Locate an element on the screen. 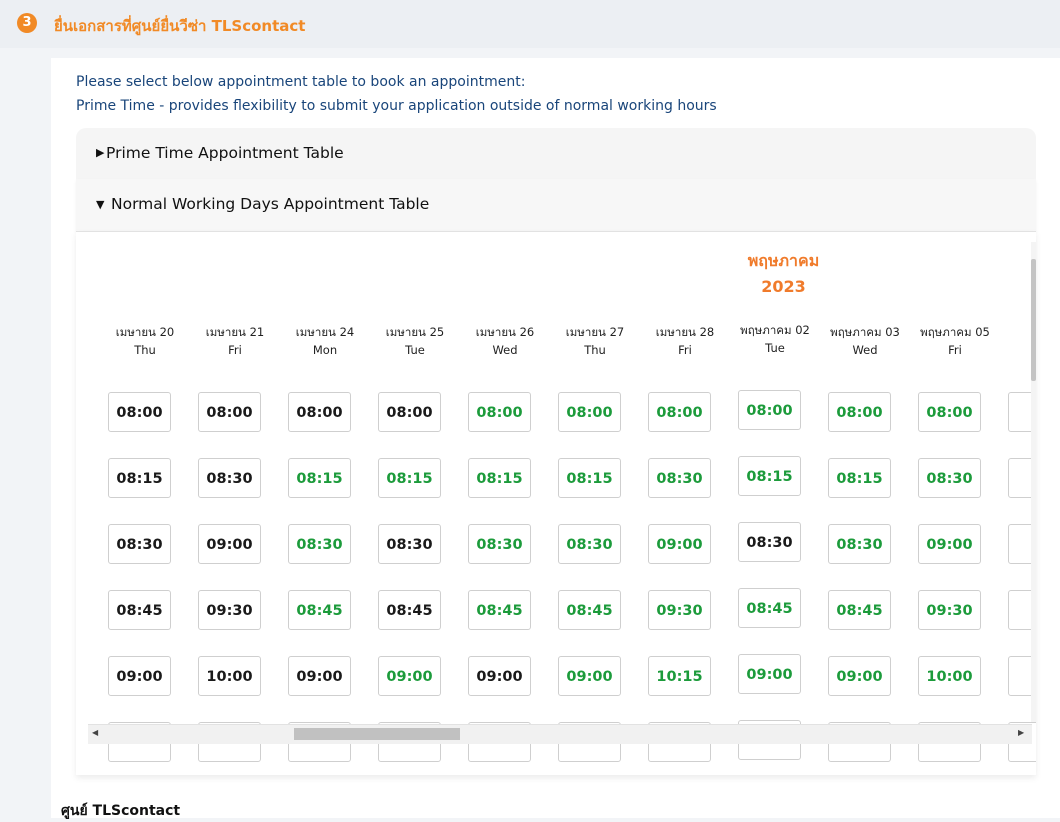 The height and width of the screenshot is (822, 1060). scroll-left-arrow-icon: ◀ is located at coordinates (95, 732).